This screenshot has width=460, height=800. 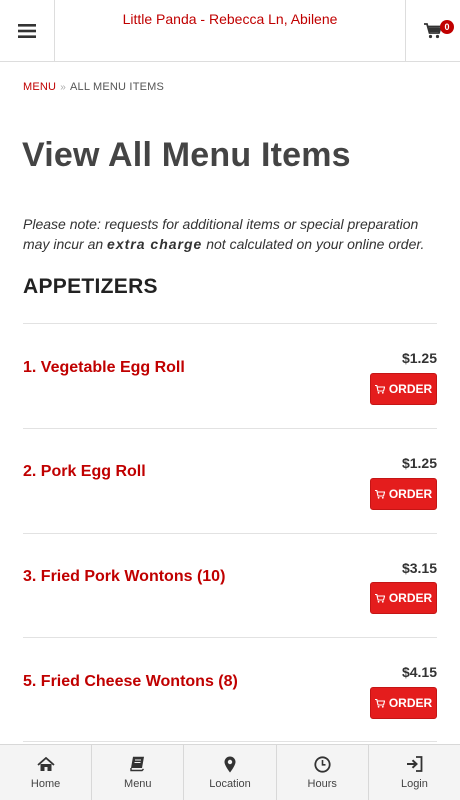 What do you see at coordinates (230, 31) in the screenshot?
I see `top-header: Little Panda - Rebecca Ln, Abilene 0` at bounding box center [230, 31].